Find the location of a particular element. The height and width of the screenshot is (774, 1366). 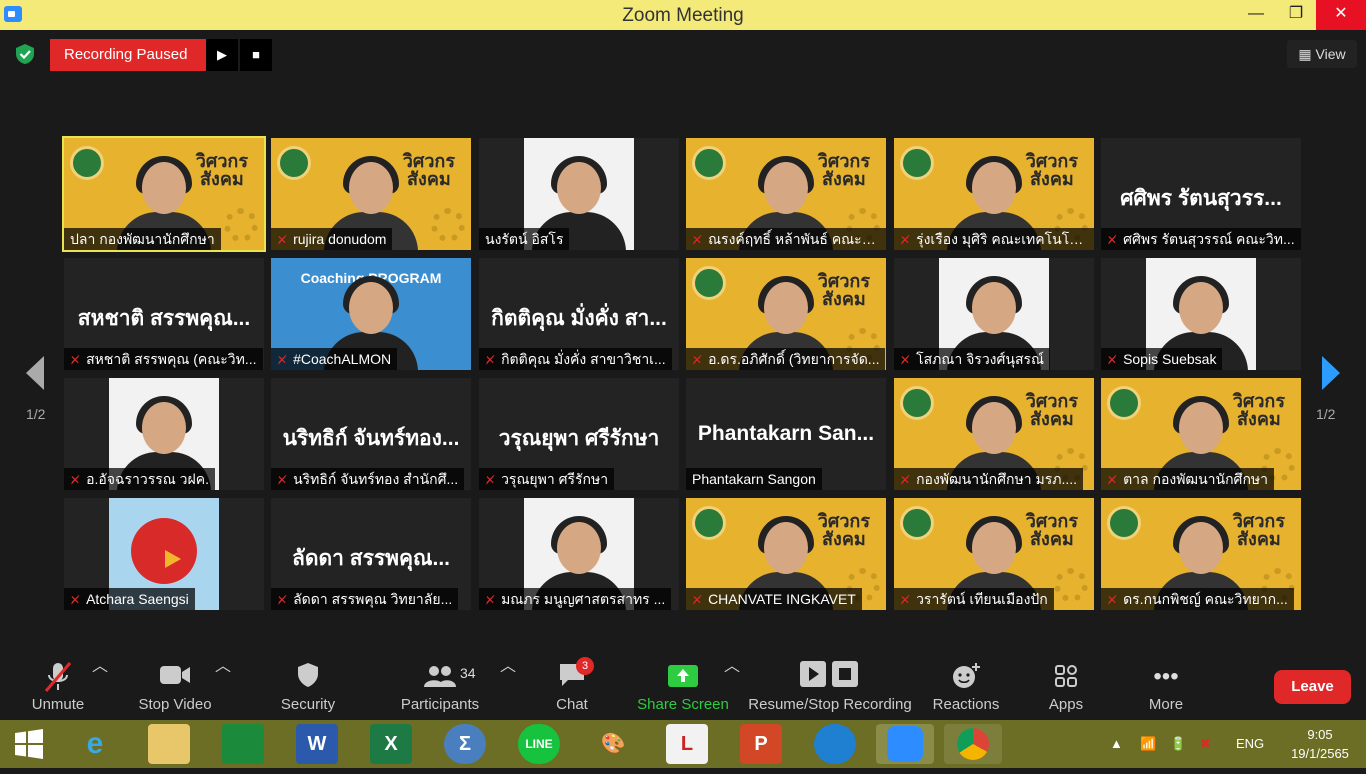

view-button: ▦ View is located at coordinates (1322, 54).